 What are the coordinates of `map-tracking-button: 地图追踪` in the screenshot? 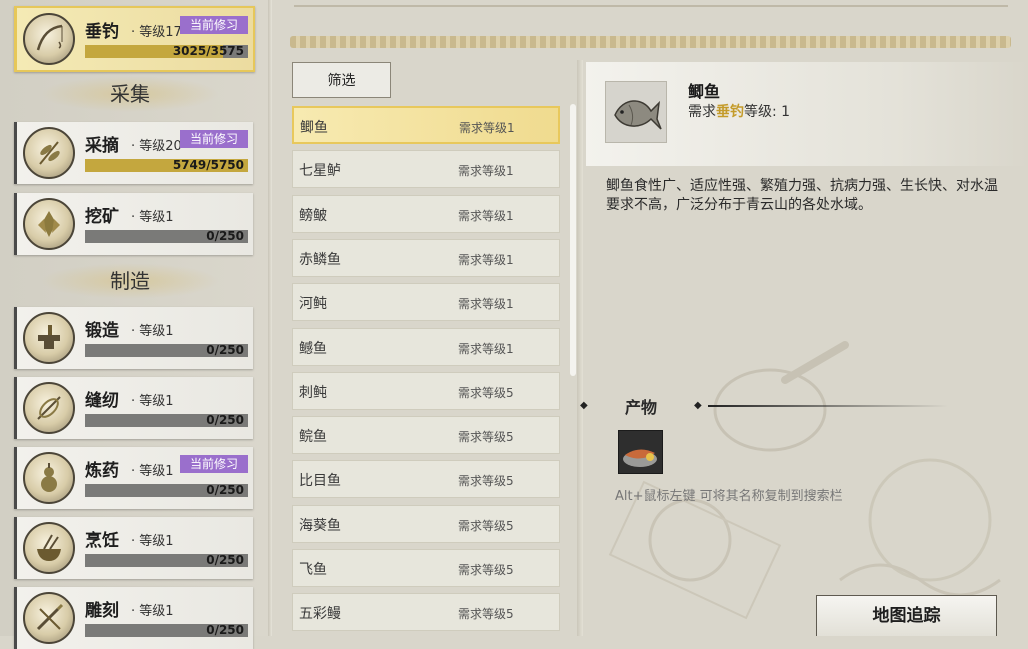 It's located at (906, 615).